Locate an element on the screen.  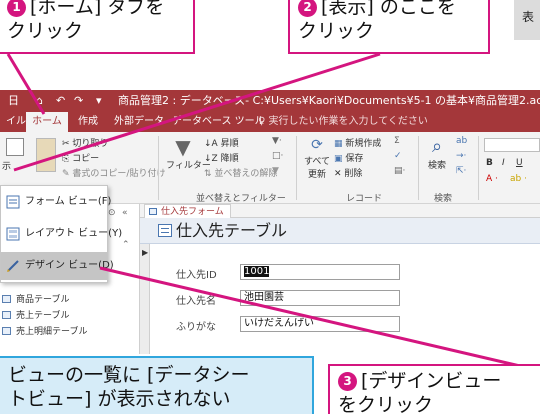
replace-icon: ab is located at coordinates (461, 141).